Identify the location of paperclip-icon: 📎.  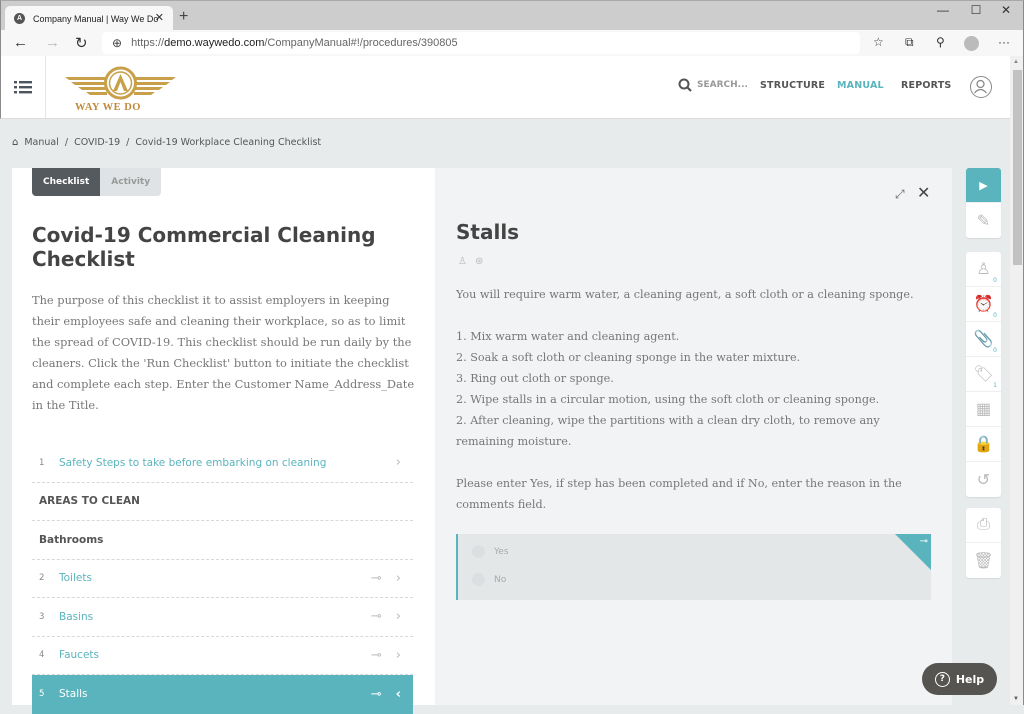
(983, 339).